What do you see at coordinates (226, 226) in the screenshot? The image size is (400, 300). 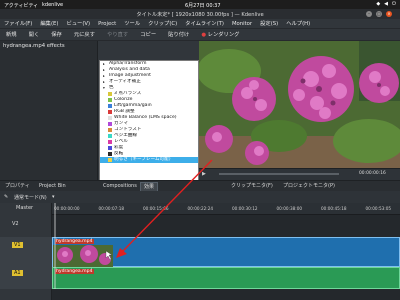 I see `track-v2` at bounding box center [226, 226].